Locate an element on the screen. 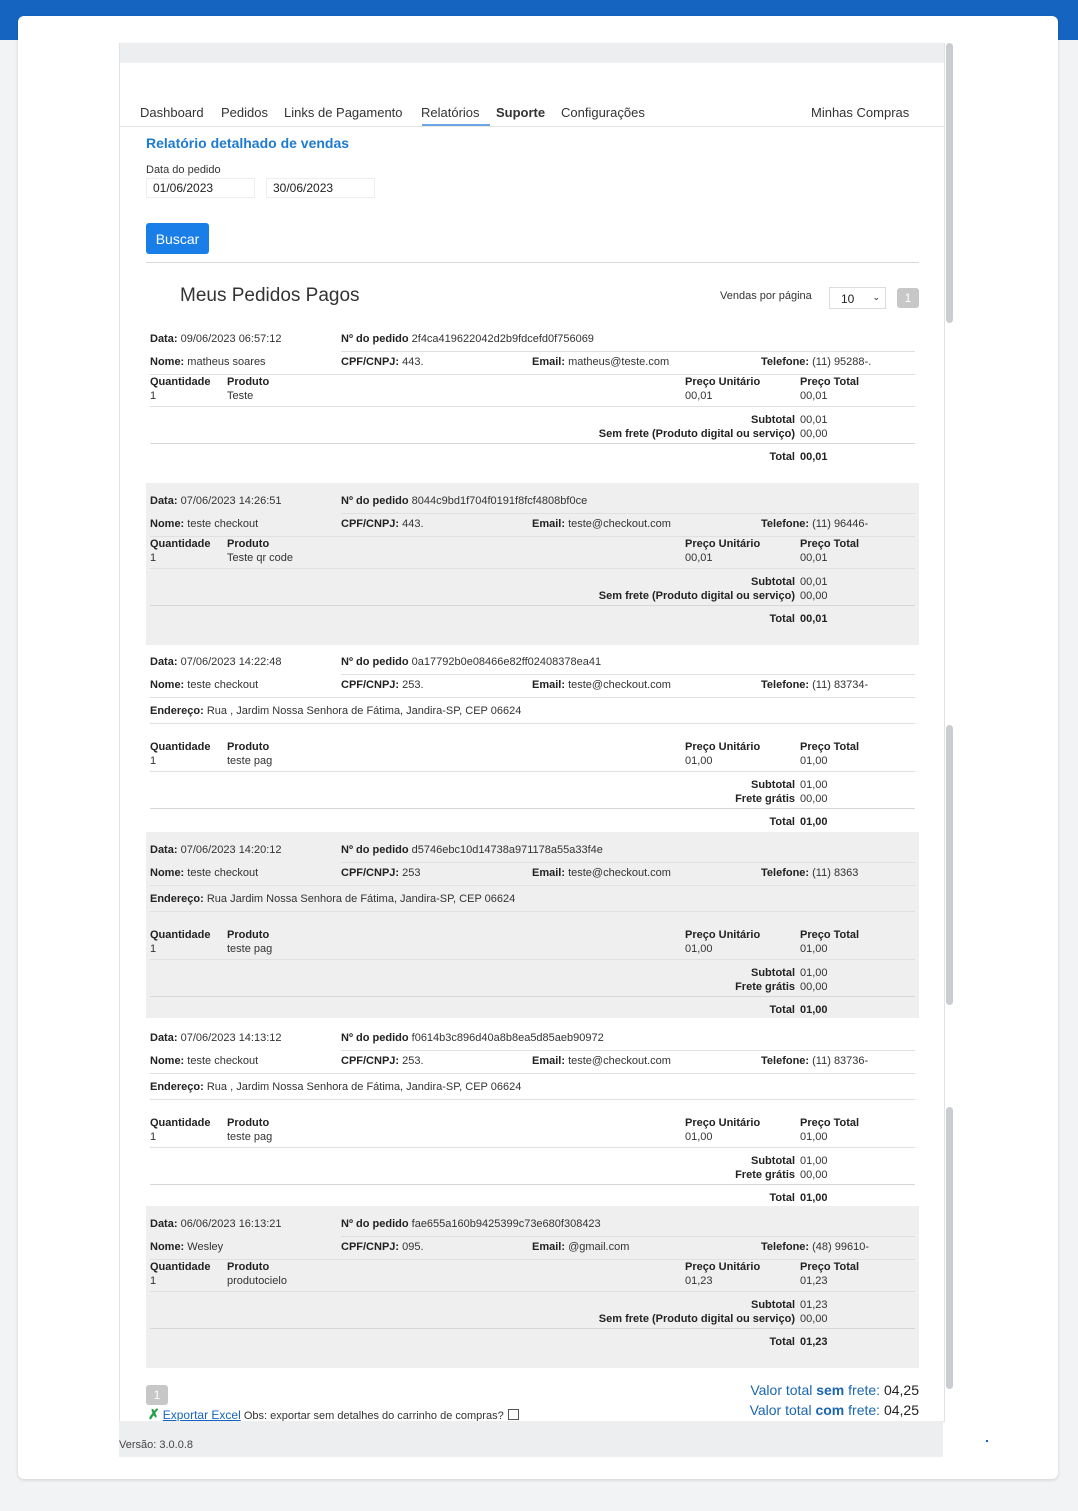  order-date: Data: 07/06/2023 14:22:48 is located at coordinates (216, 662).